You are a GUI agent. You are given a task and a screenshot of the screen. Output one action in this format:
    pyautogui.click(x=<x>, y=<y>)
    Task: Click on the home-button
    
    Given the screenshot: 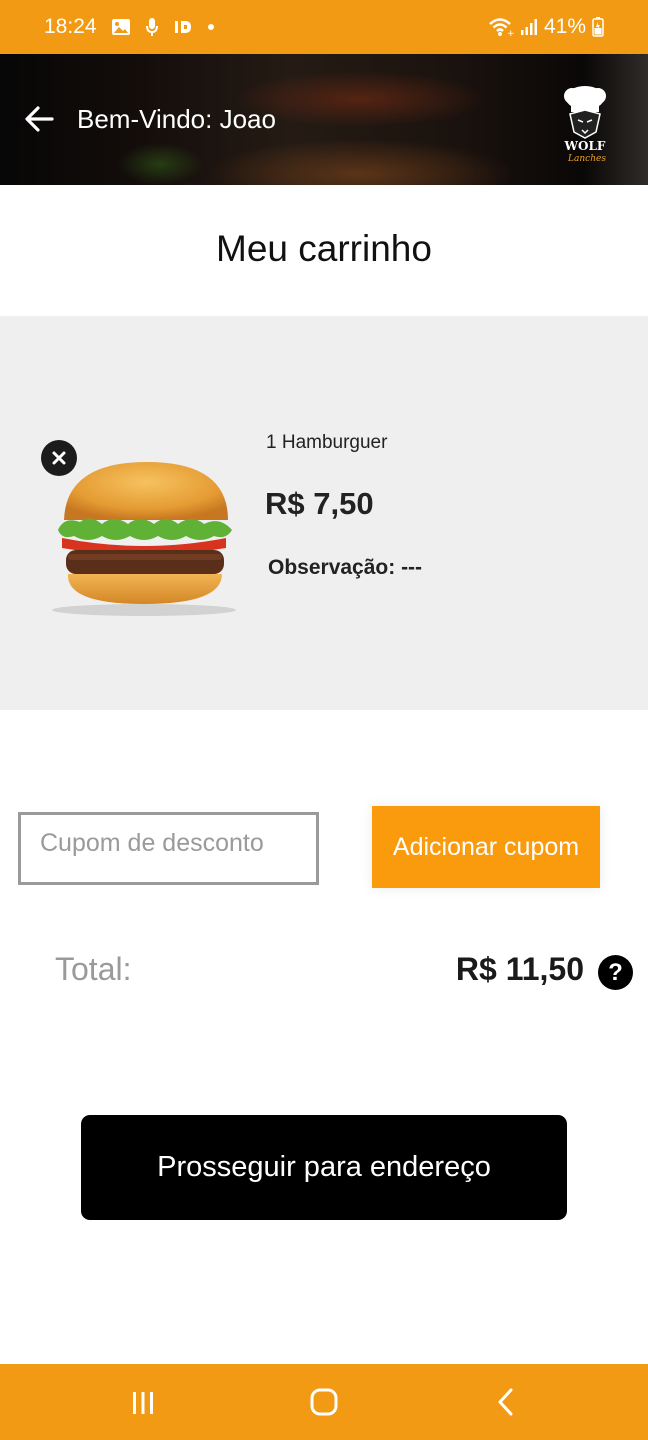 What is the action you would take?
    pyautogui.click(x=324, y=1402)
    